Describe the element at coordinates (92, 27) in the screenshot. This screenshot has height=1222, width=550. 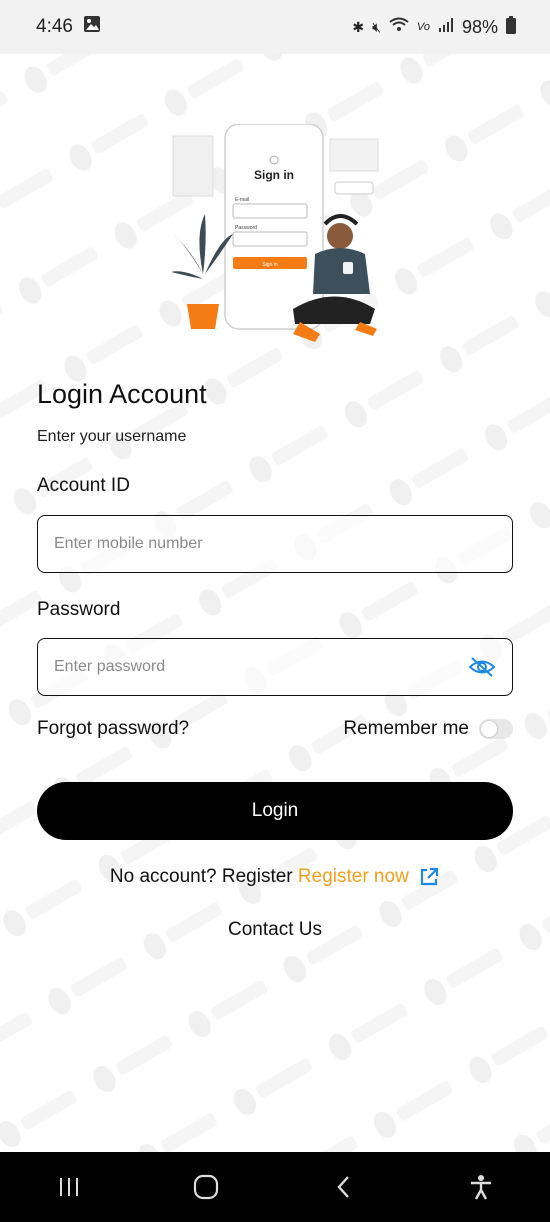
I see `image-icon` at that location.